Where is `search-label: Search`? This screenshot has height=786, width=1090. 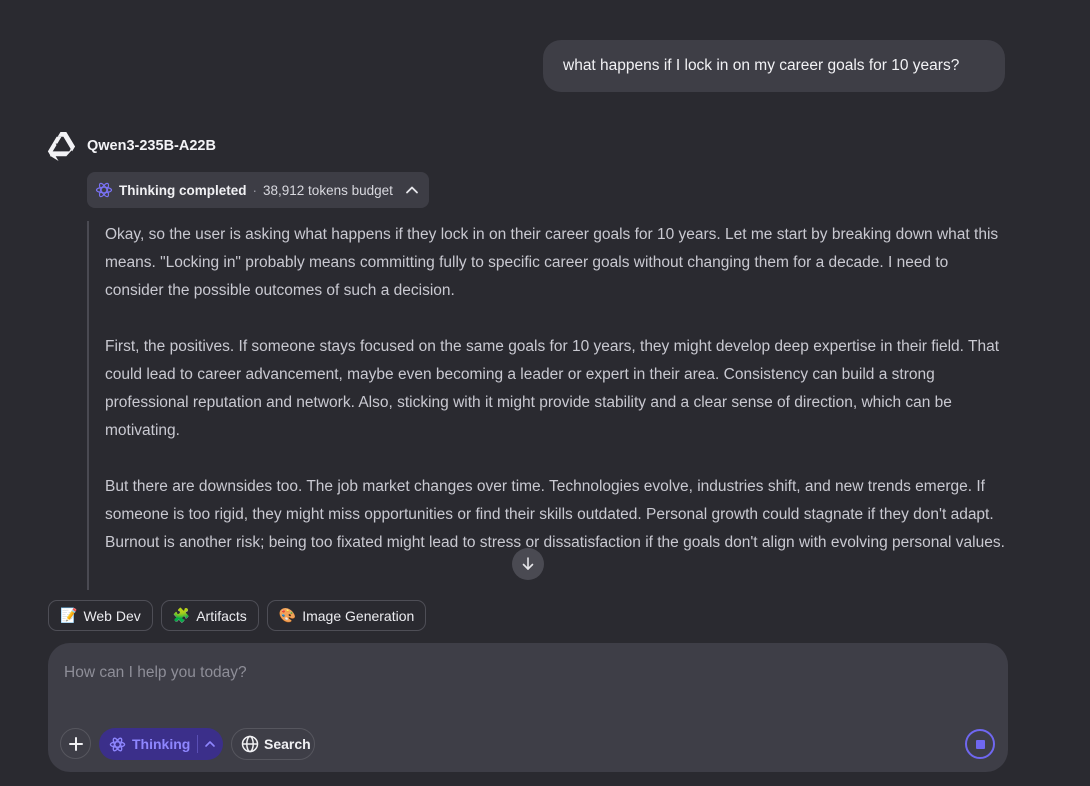 search-label: Search is located at coordinates (287, 744).